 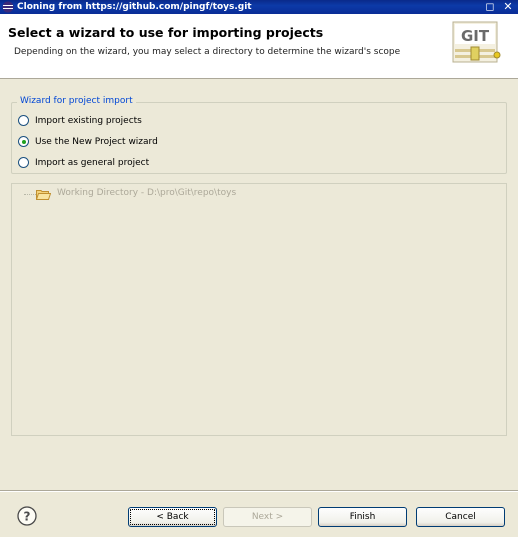 I want to click on footer-separator, so click(x=259, y=491).